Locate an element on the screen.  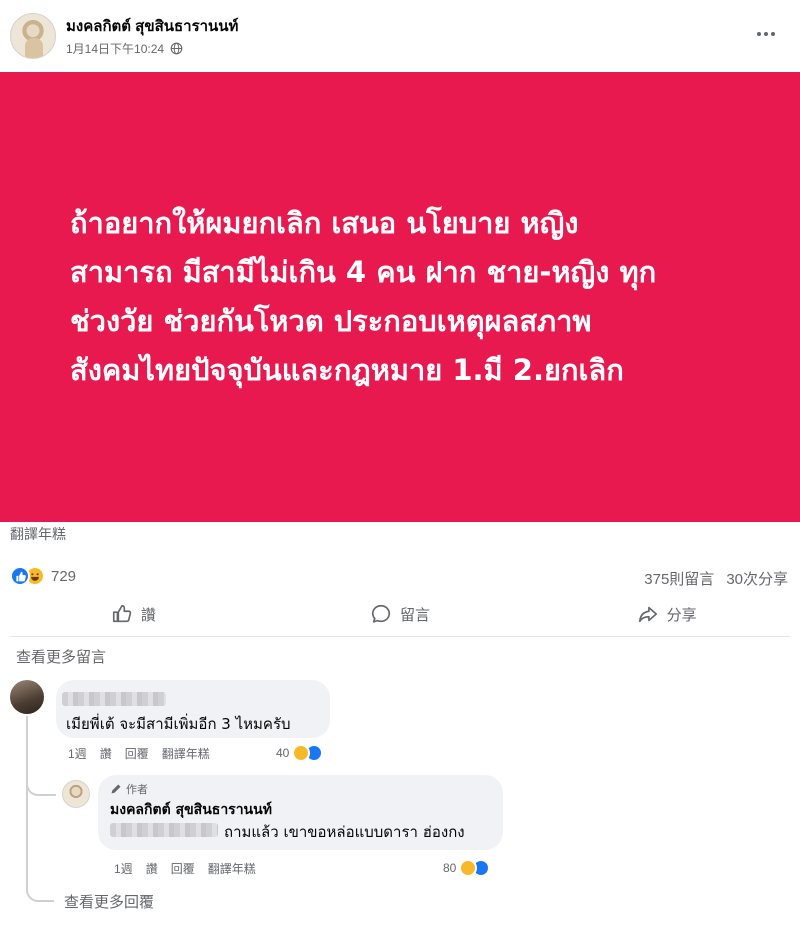
reaction-count: 729 is located at coordinates (64, 576).